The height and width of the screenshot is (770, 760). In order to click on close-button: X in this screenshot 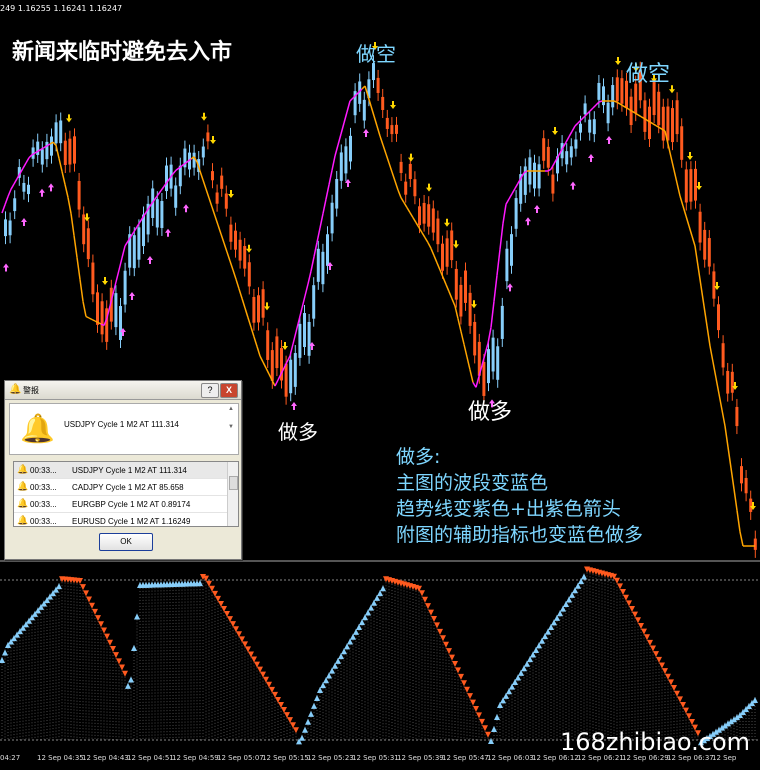, I will do `click(229, 390)`.